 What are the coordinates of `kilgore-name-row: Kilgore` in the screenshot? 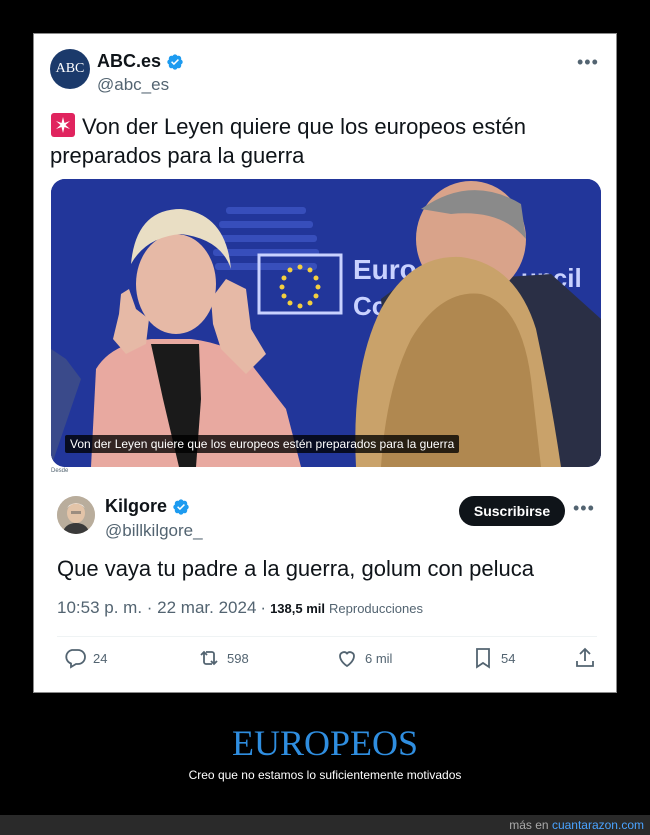 It's located at (147, 506).